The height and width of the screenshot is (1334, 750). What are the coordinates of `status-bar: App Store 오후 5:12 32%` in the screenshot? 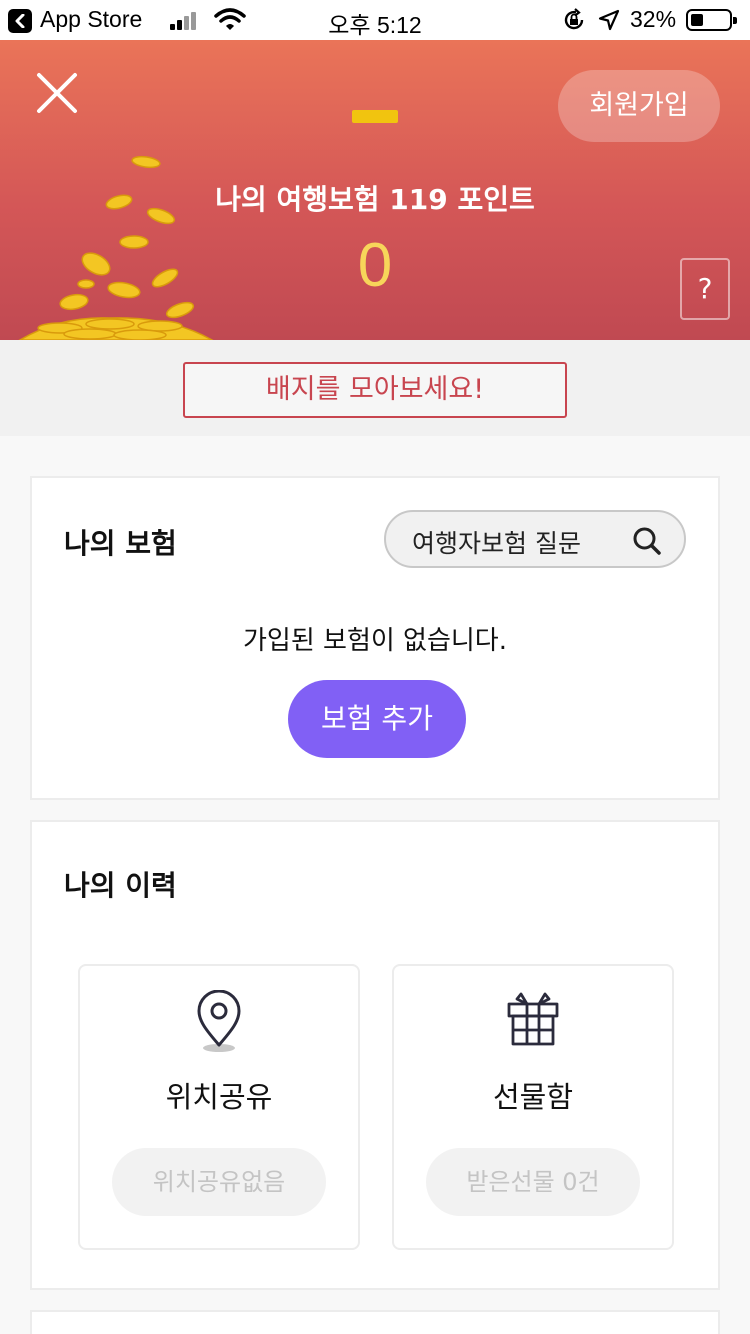 It's located at (375, 20).